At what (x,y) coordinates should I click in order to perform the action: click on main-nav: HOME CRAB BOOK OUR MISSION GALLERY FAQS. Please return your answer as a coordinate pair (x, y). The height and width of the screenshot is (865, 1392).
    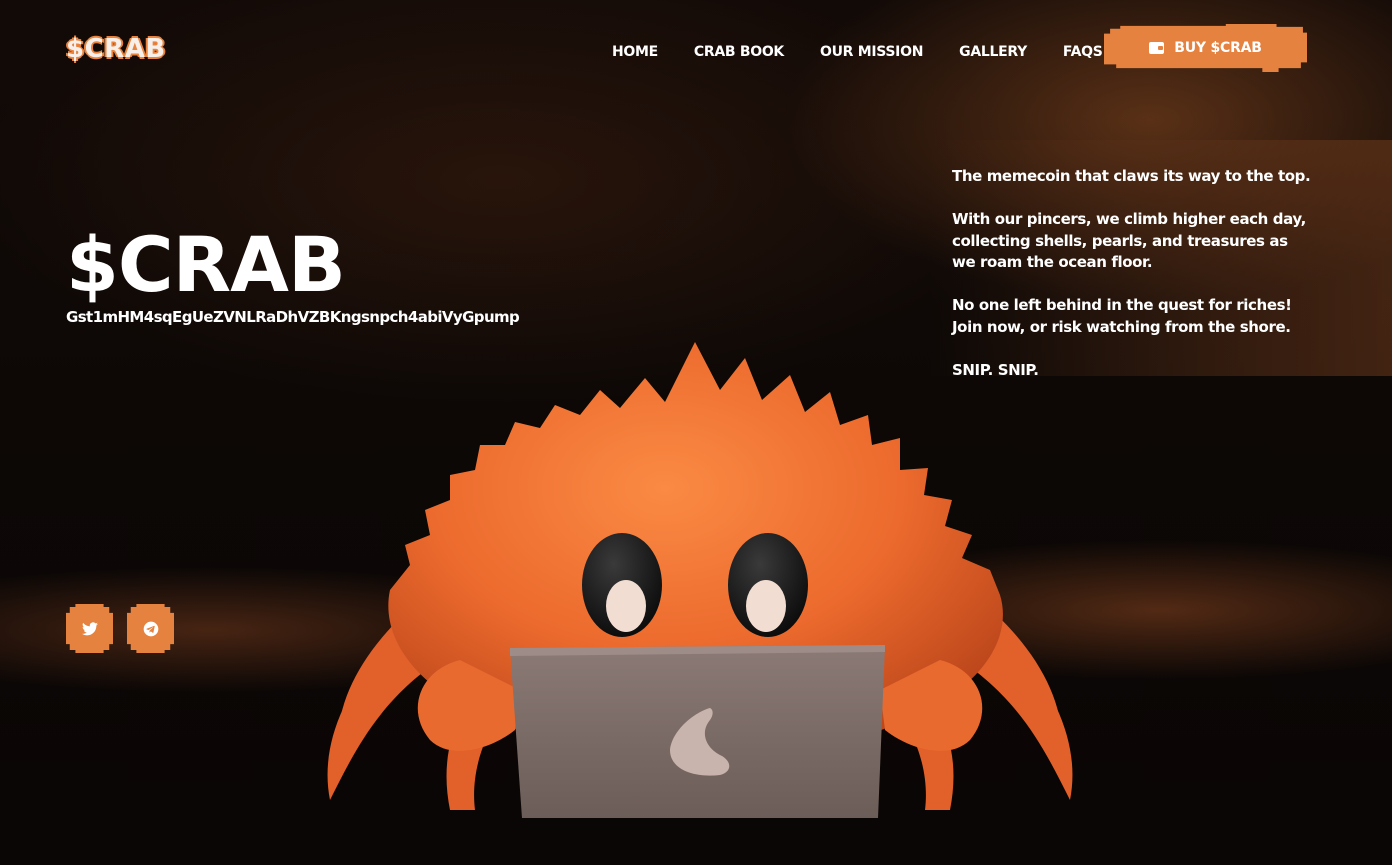
    Looking at the image, I should click on (857, 52).